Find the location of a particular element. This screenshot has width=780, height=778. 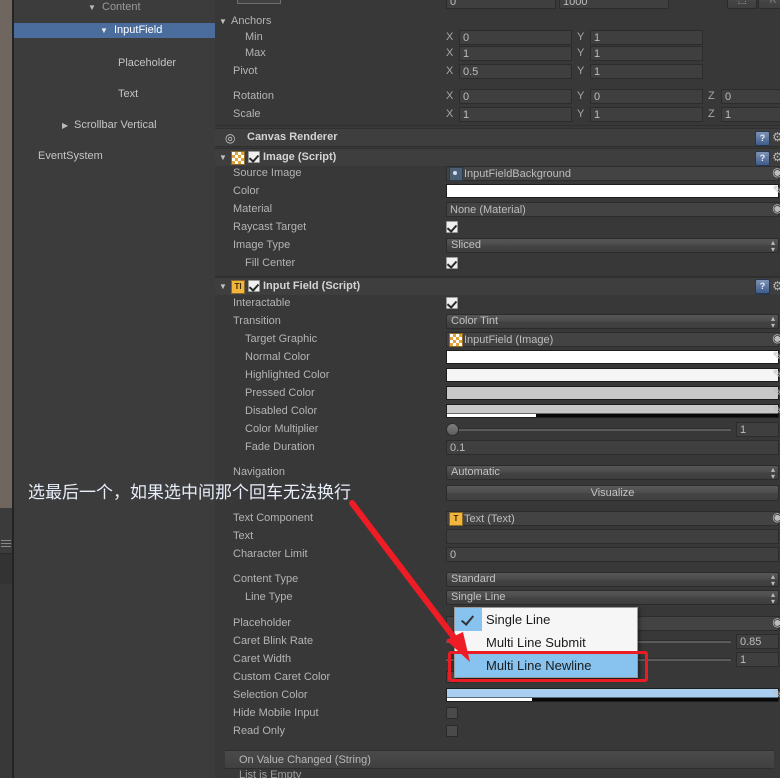

hierarchy-item-eventsystem: EventSystem is located at coordinates (114, 156).